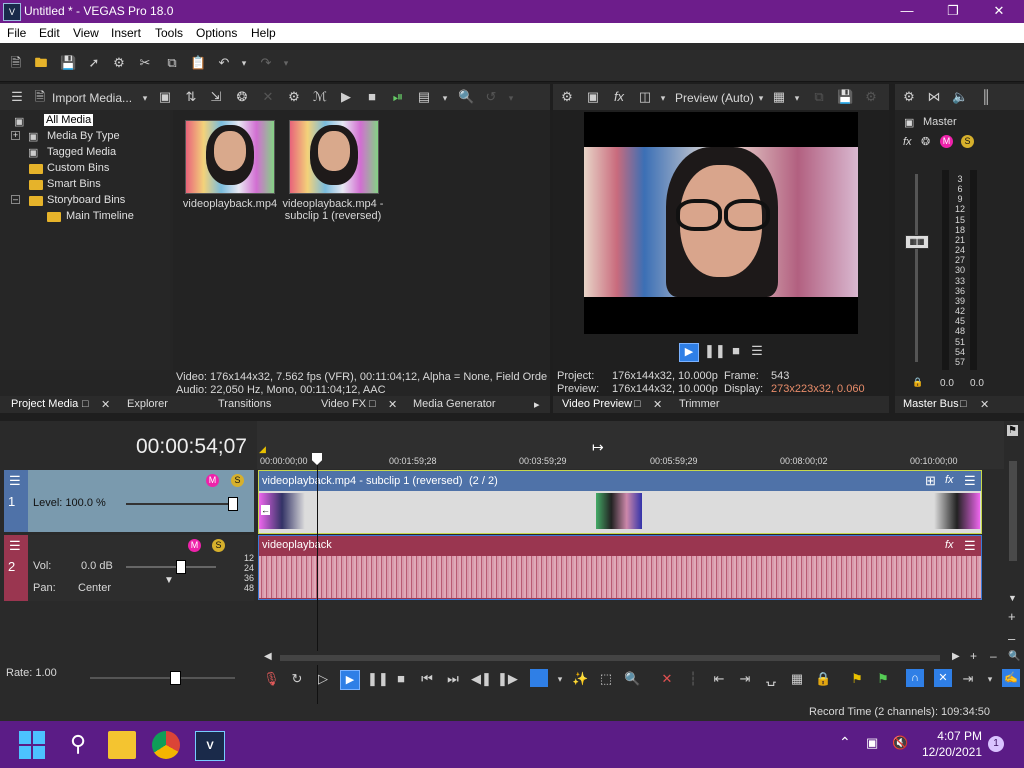 The image size is (1024, 768). Describe the element at coordinates (967, 141) in the screenshot. I see `solo-icon: S` at that location.